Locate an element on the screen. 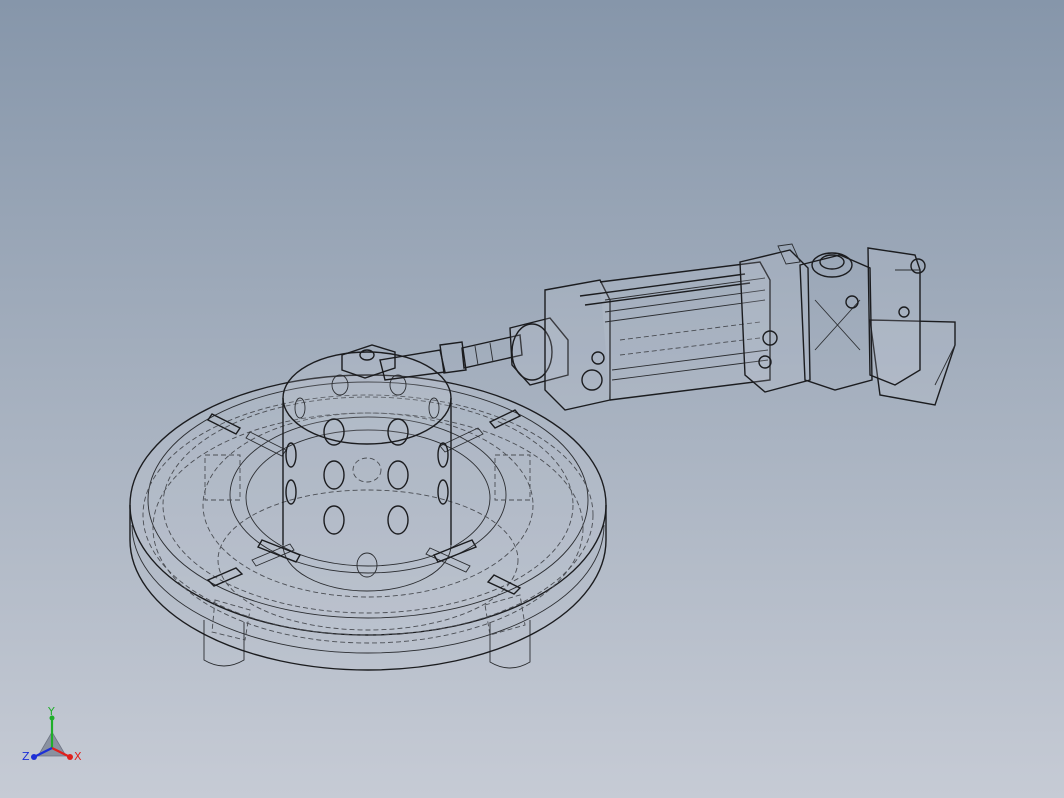 This screenshot has height=798, width=1064. pneumatic-cylinder is located at coordinates (660, 327).